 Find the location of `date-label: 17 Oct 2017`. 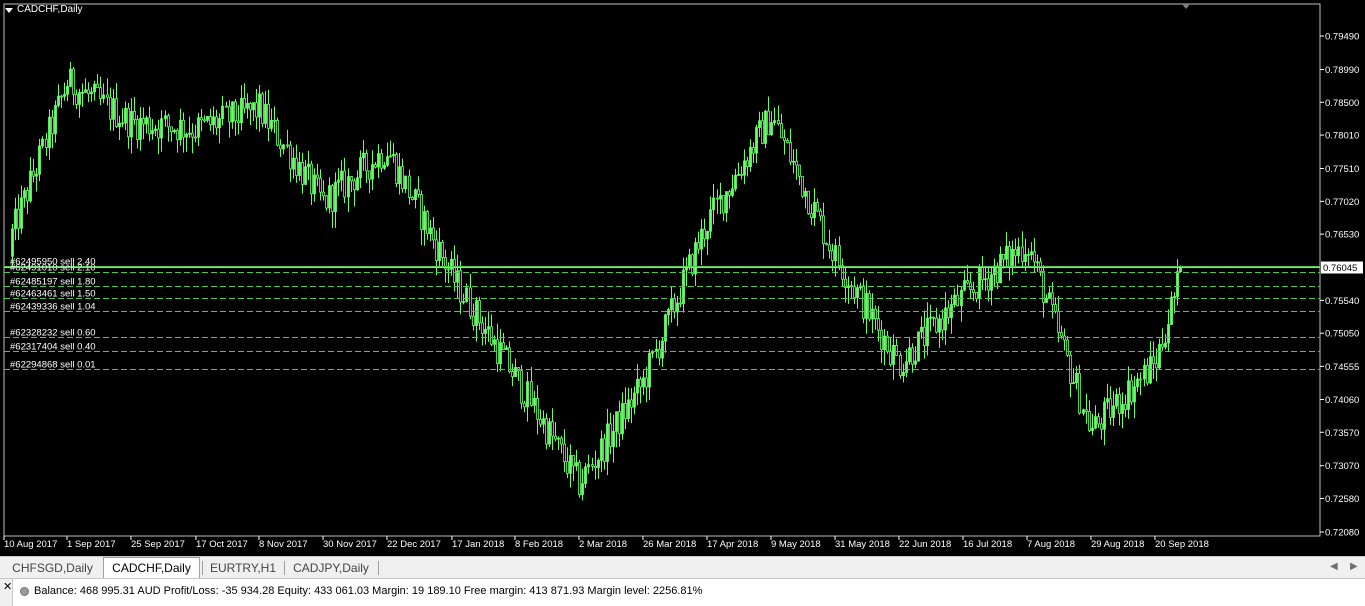

date-label: 17 Oct 2017 is located at coordinates (222, 544).